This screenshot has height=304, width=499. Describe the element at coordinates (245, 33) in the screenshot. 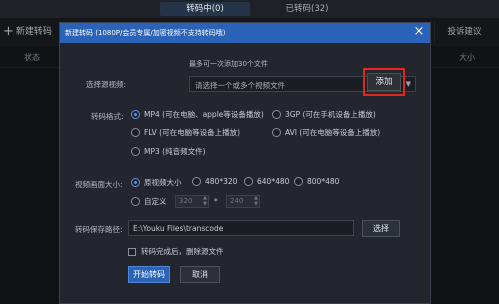

I see `dialog-titlebar: 新建转码 (1080P/会员专属/加密视频不支持转码哦) ×` at that location.